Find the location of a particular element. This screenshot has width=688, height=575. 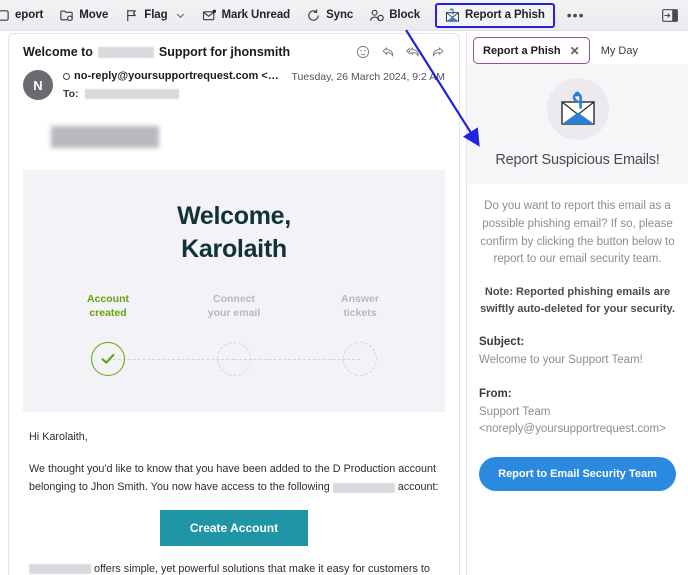

toolbar-item-flag: Flag is located at coordinates (154, 15).